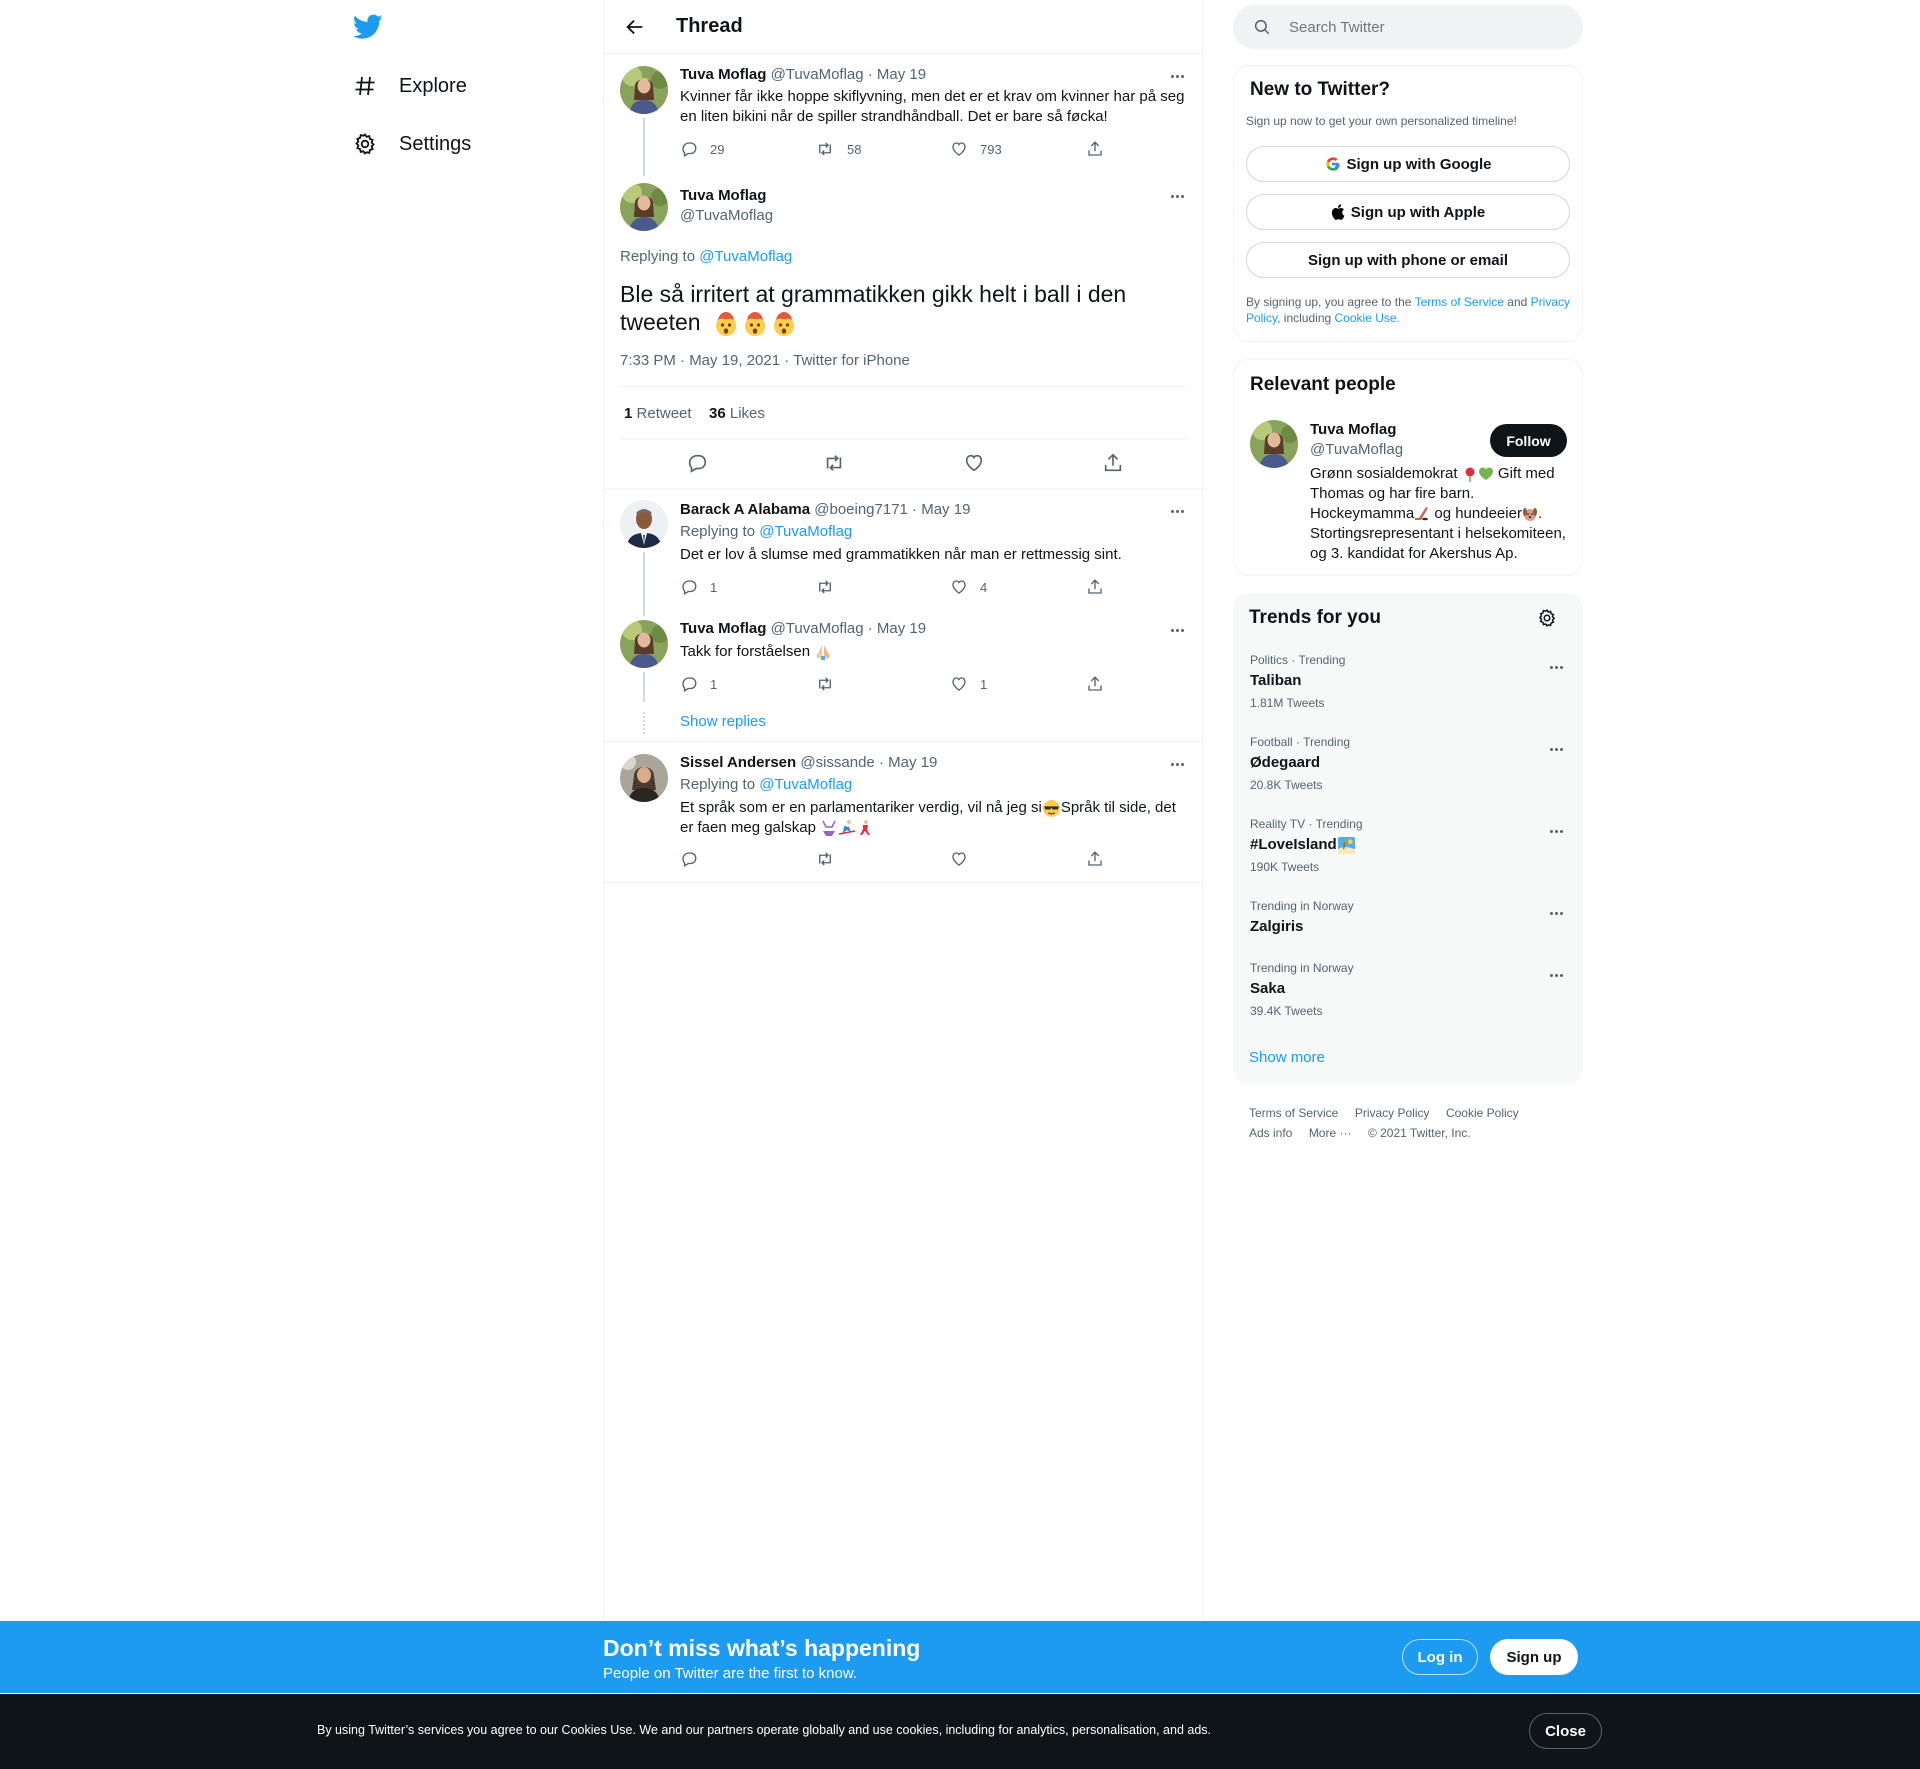  Describe the element at coordinates (1356, 449) in the screenshot. I see `person-handle: @TuvaMoflag` at that location.